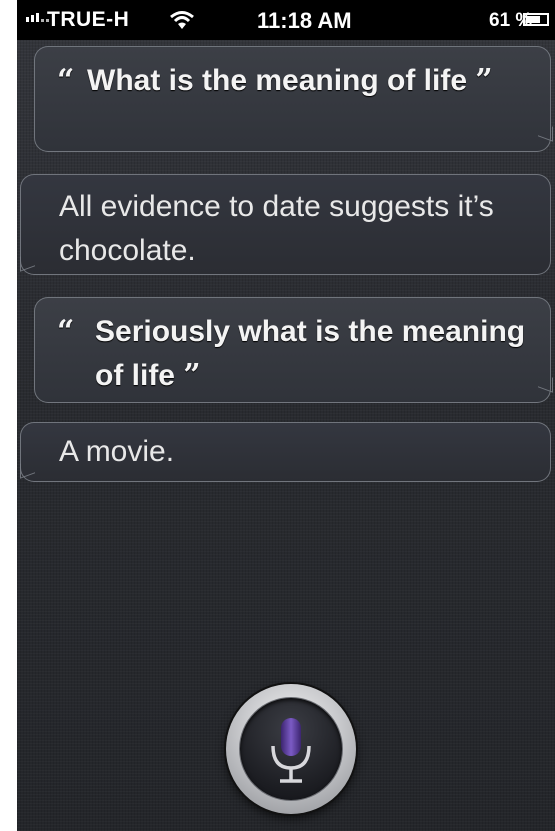 This screenshot has height=831, width=555. I want to click on user-query-bubble: “ What is the meaning of life ”, so click(293, 99).